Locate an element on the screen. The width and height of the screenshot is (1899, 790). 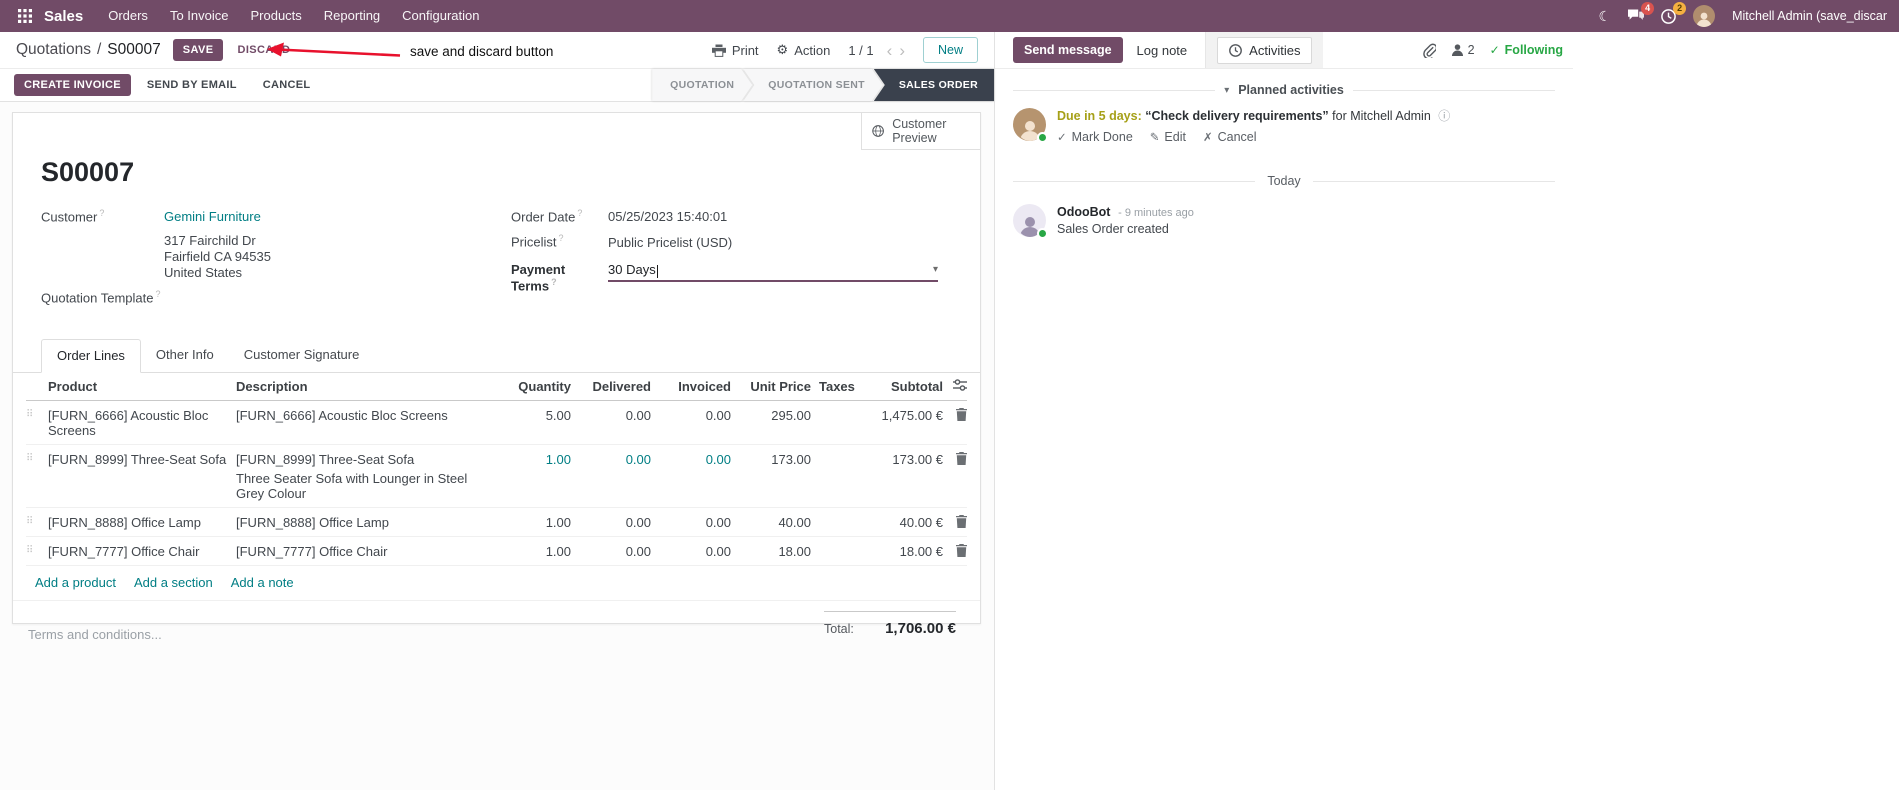
payment-terms-input: 30 Days ▾ is located at coordinates (773, 272).